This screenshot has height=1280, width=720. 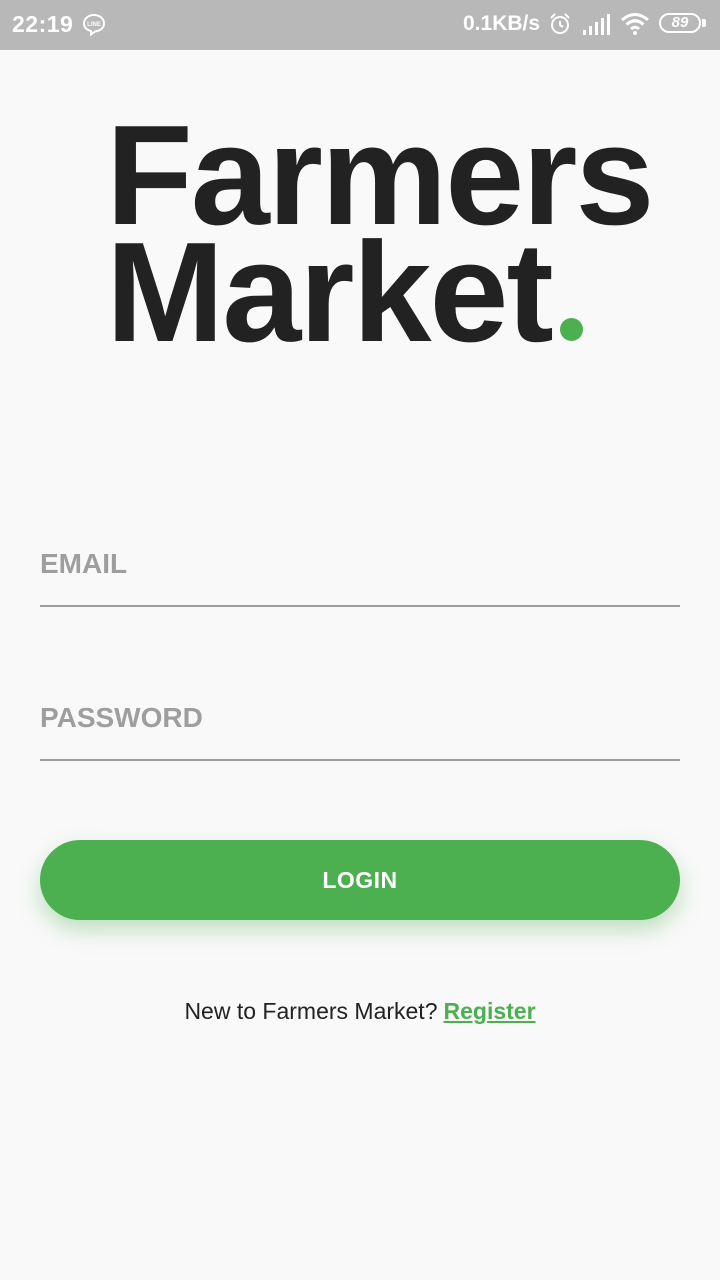 What do you see at coordinates (311, 1011) in the screenshot?
I see `register-prompt: New to Farmers Market?` at bounding box center [311, 1011].